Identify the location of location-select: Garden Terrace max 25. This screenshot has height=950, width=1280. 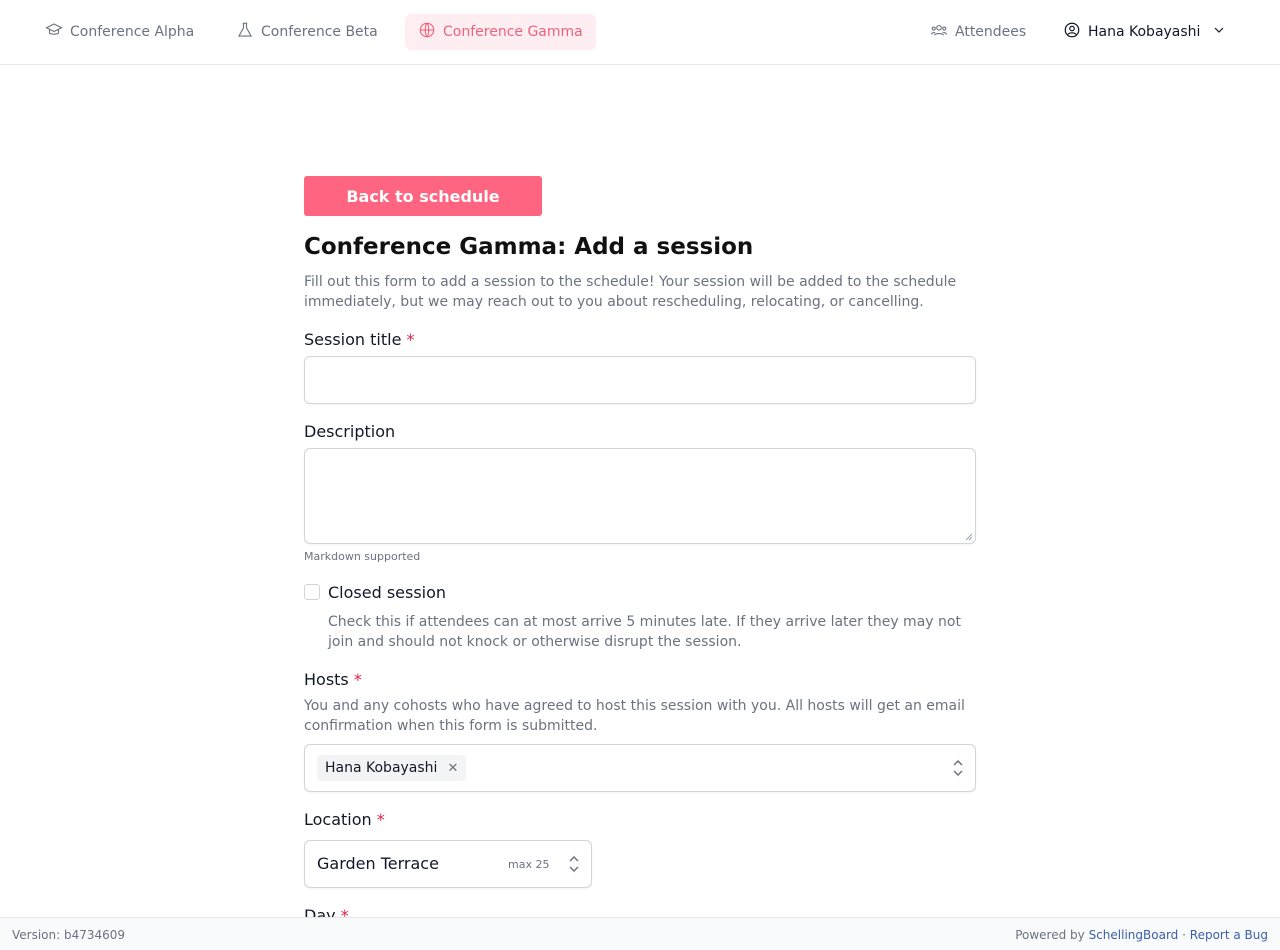
(448, 864).